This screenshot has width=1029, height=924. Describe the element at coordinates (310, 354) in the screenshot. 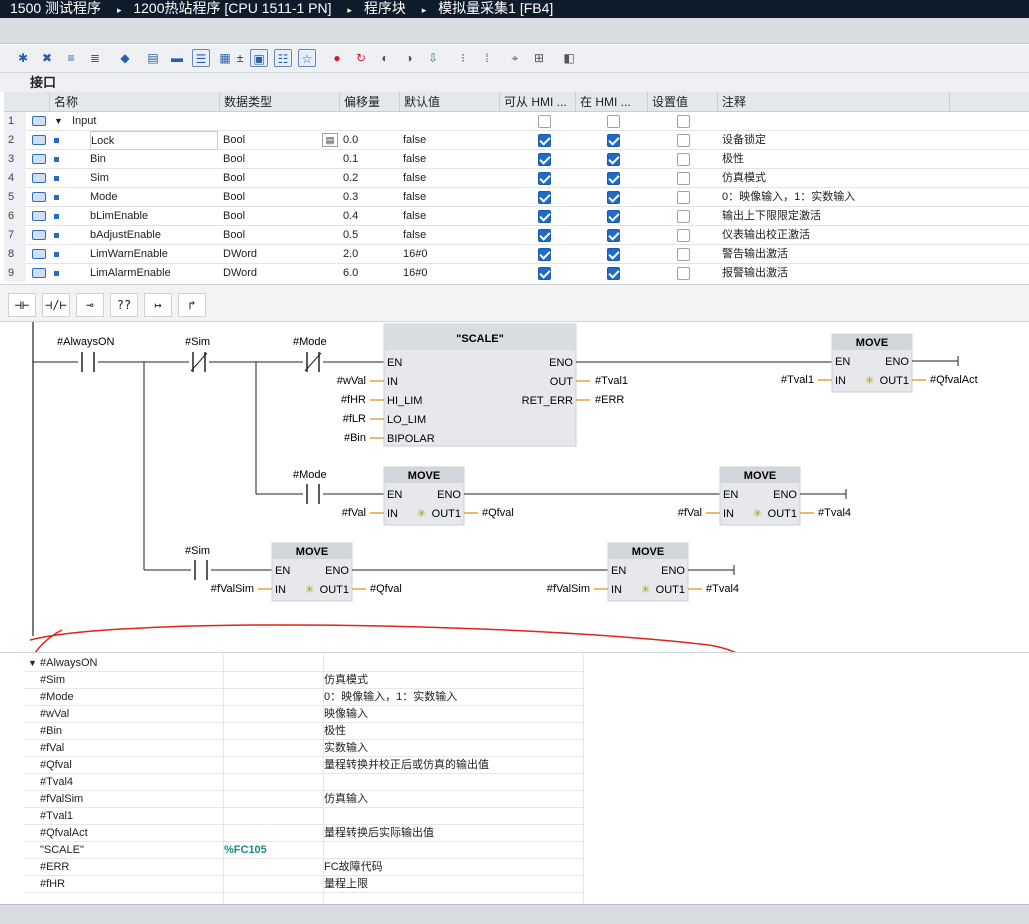

I see `contact-mode-nc: #Mode` at that location.